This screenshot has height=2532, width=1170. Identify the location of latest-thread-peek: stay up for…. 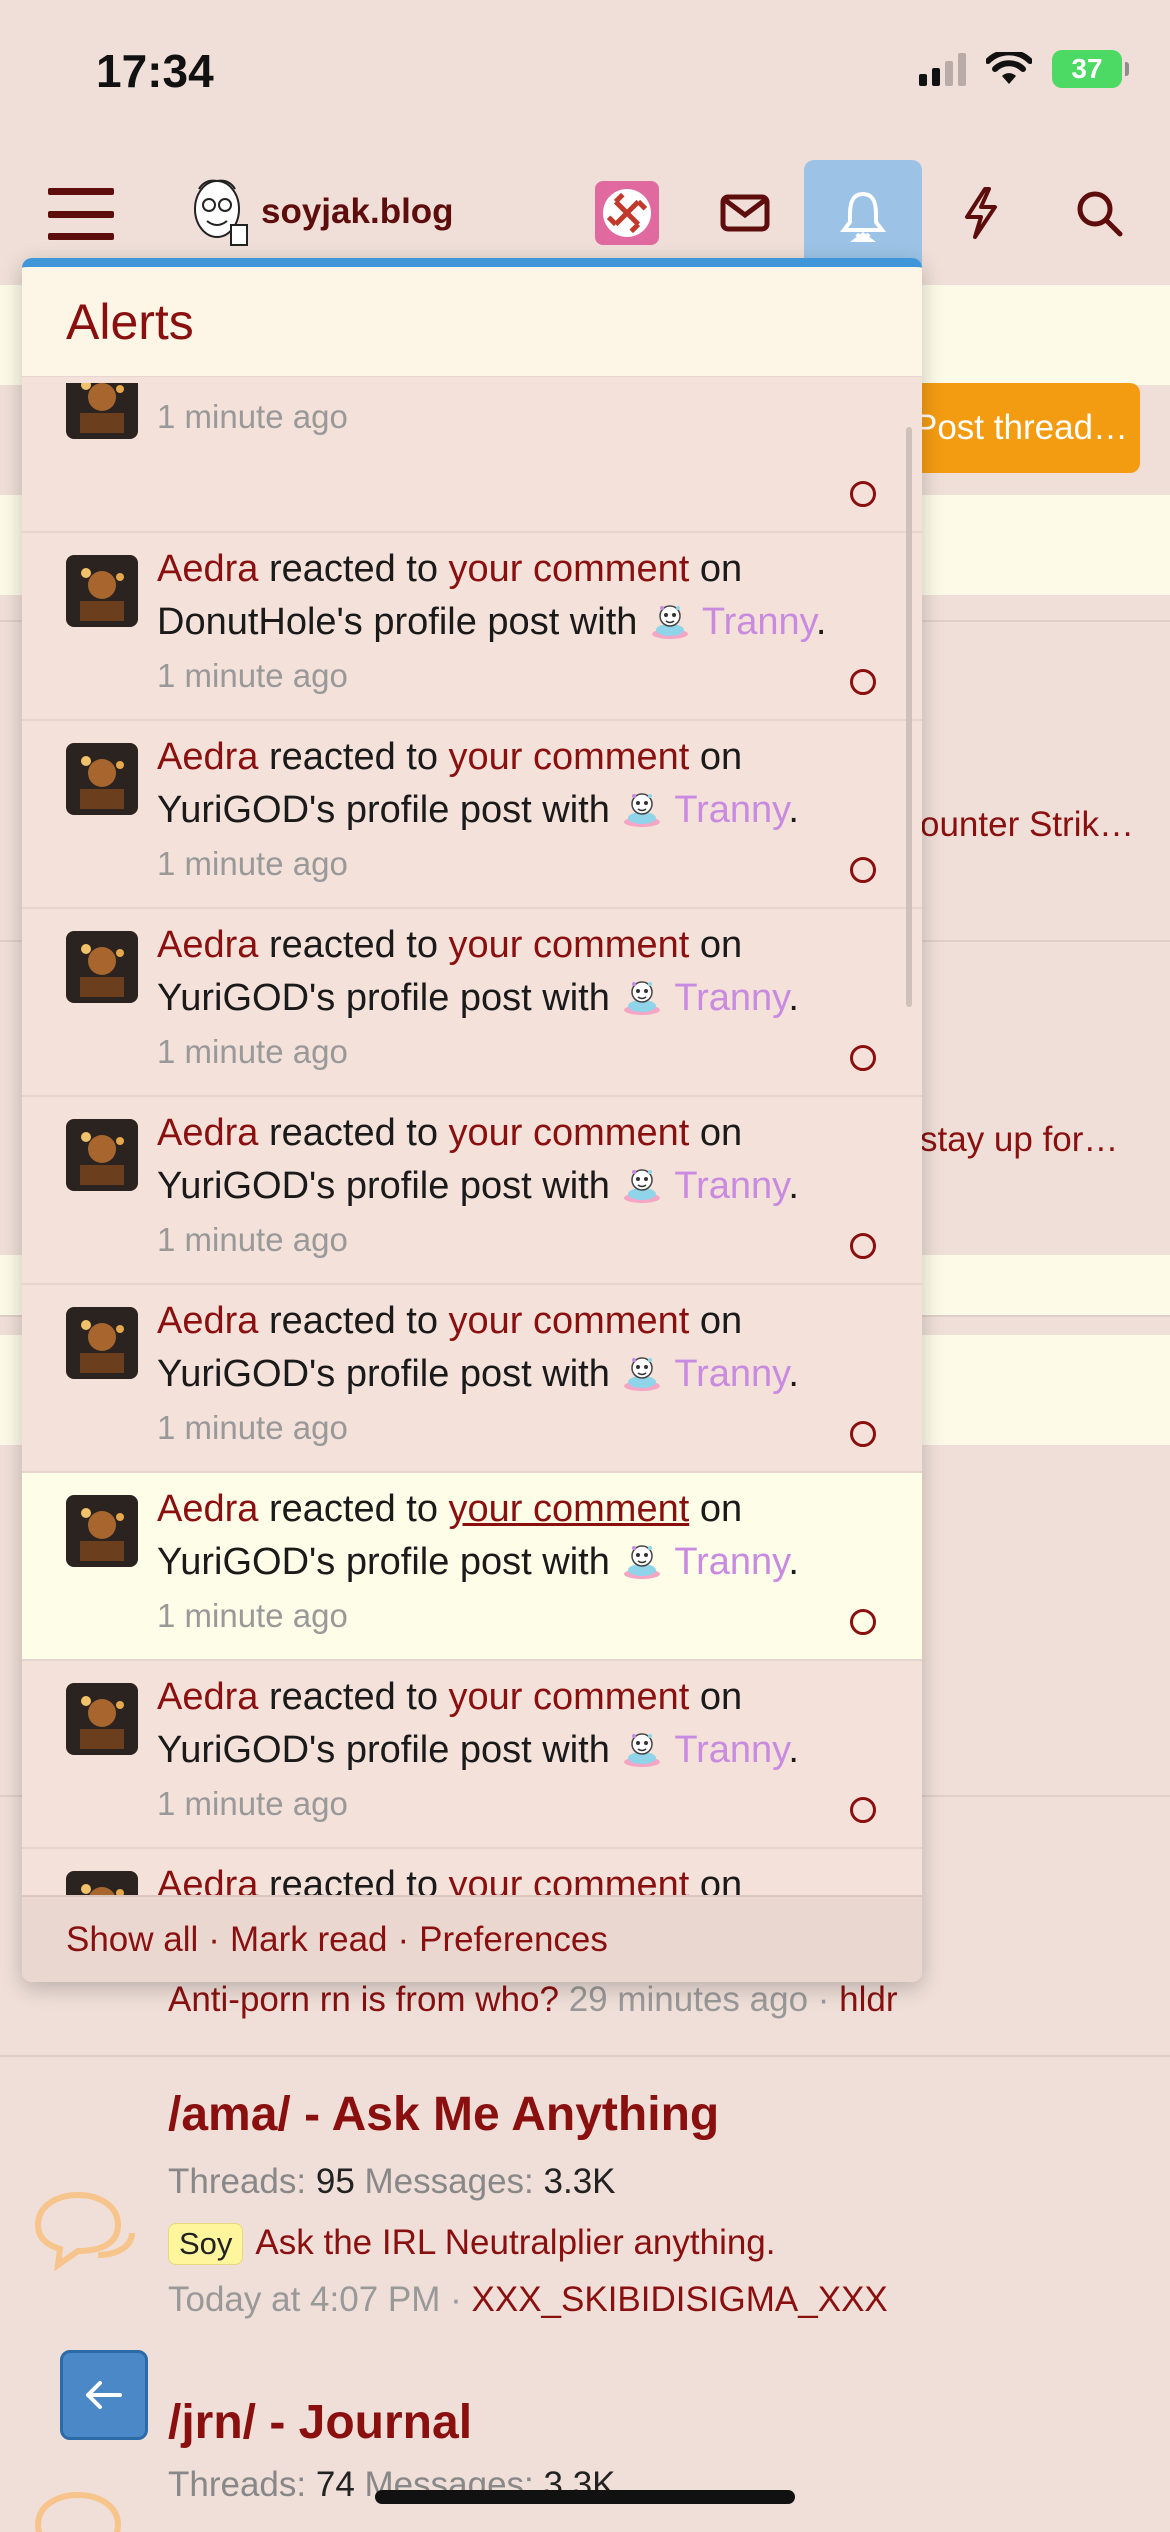
(1040, 1140).